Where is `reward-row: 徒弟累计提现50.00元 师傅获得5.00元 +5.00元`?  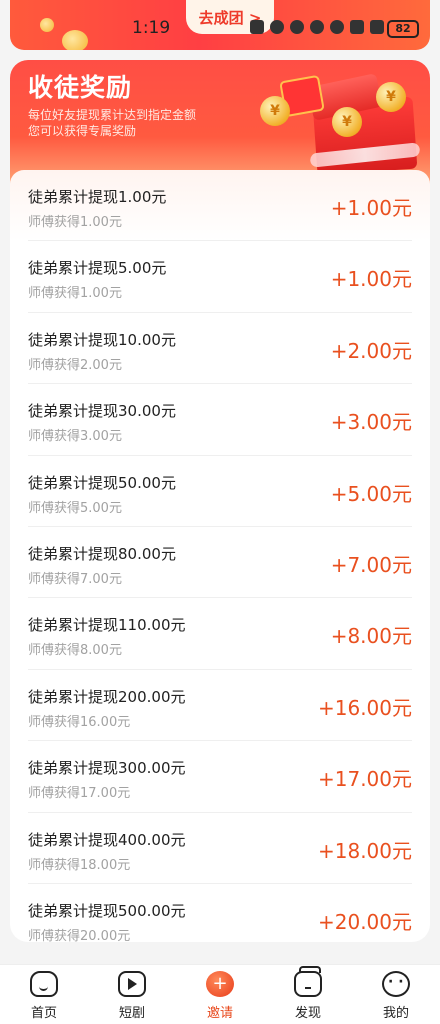
reward-row: 徒弟累计提现50.00元 师傅获得5.00元 +5.00元 is located at coordinates (220, 491).